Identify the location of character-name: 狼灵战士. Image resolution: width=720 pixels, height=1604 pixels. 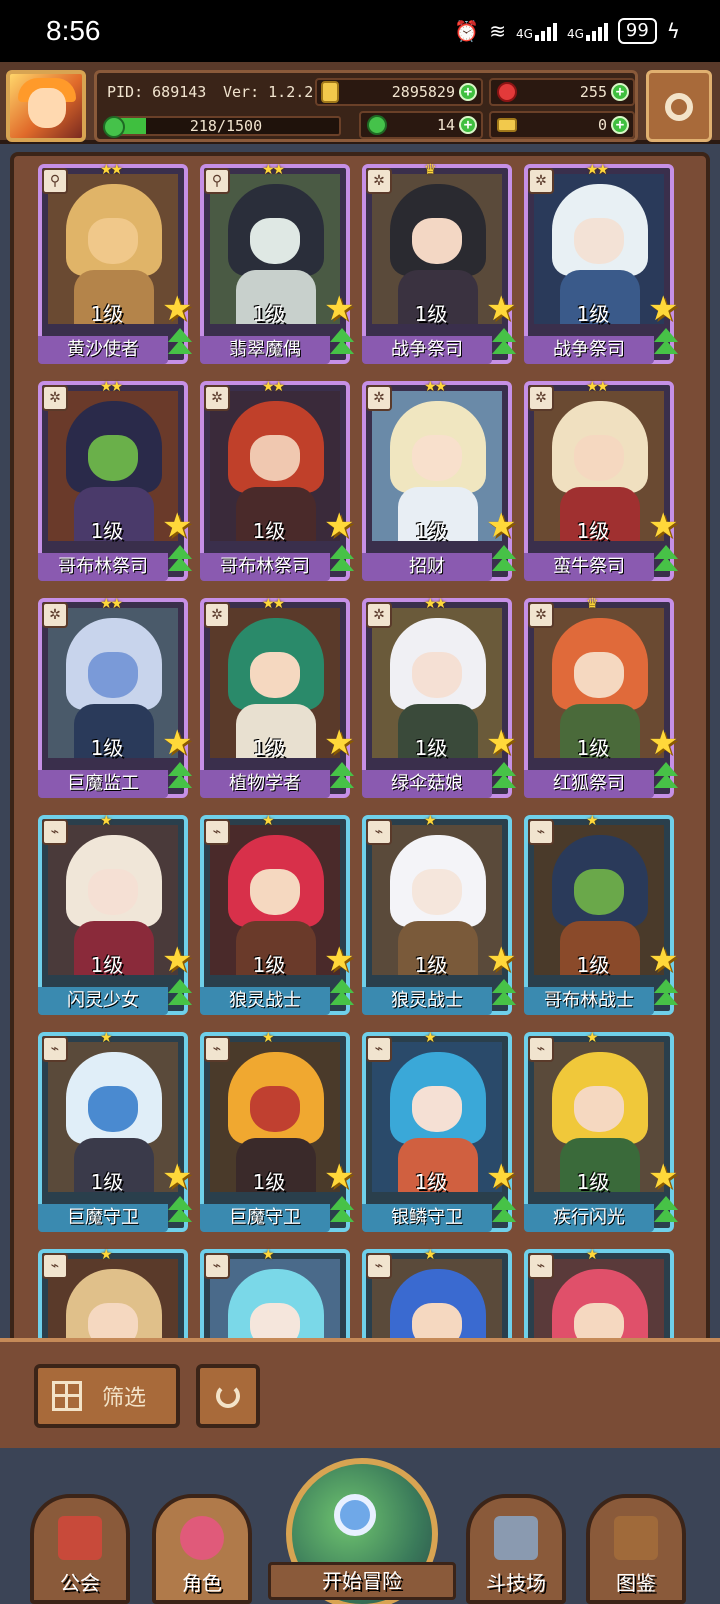
(265, 1001).